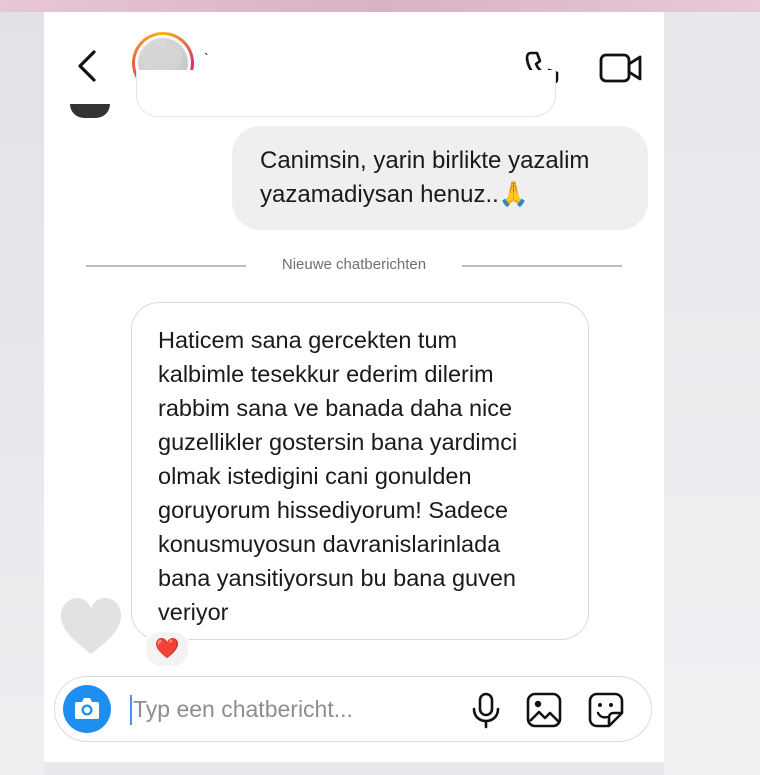  What do you see at coordinates (166, 266) in the screenshot?
I see `divider-line-left` at bounding box center [166, 266].